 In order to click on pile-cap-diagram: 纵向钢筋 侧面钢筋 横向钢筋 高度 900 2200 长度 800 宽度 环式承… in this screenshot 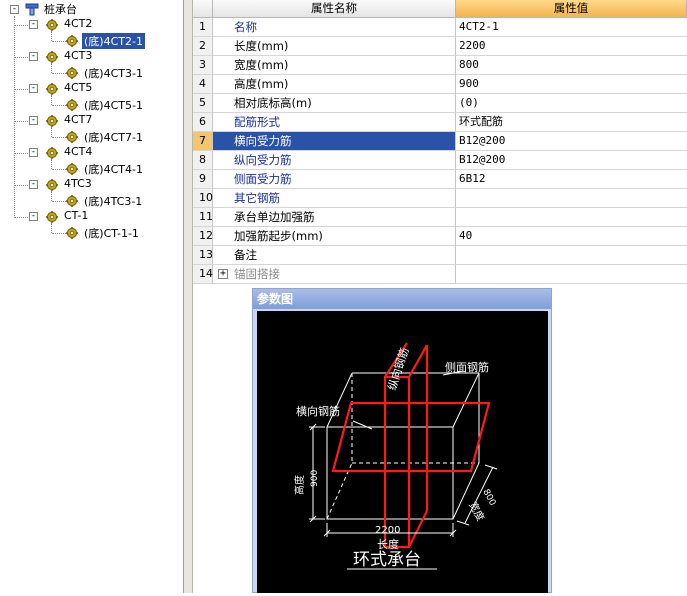, I will do `click(395, 456)`.